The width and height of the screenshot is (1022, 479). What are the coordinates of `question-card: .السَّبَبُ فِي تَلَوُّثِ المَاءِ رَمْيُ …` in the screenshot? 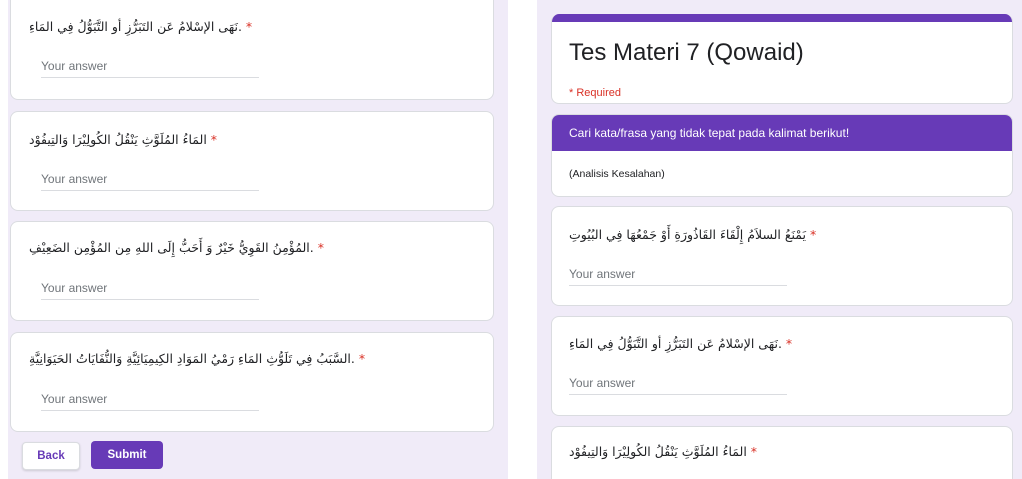 It's located at (252, 382).